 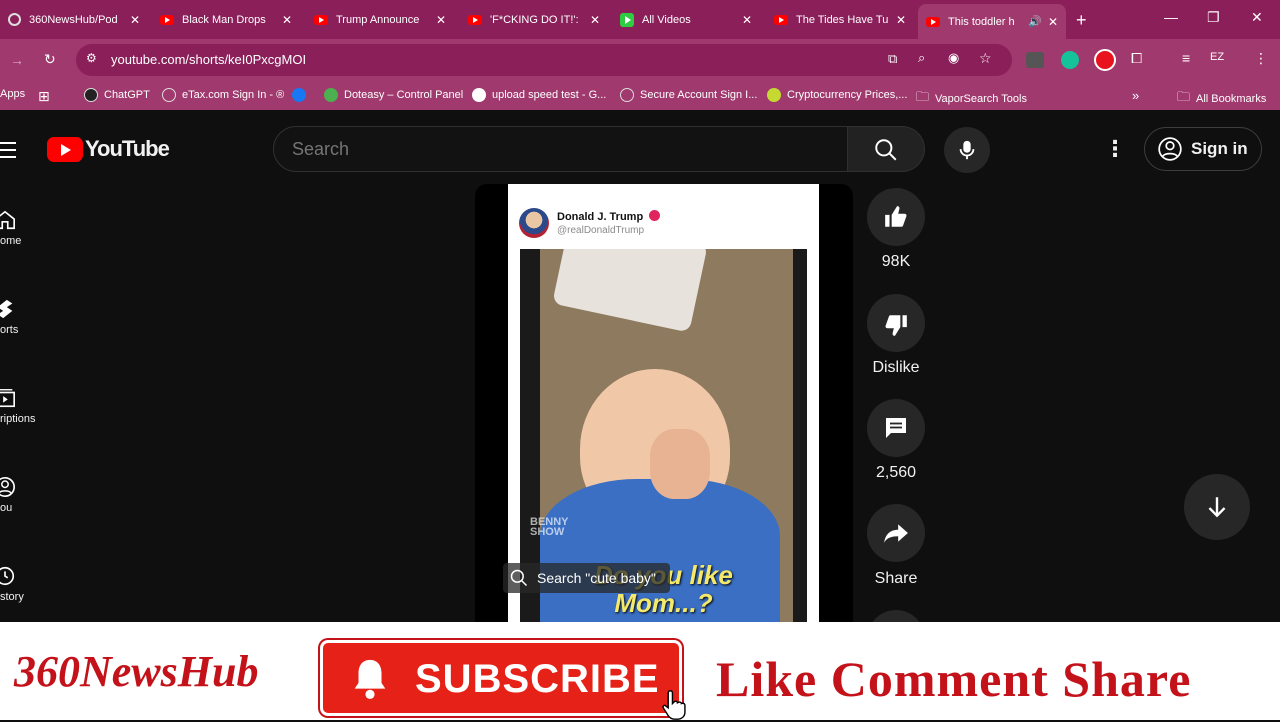 What do you see at coordinates (321, 19) in the screenshot?
I see `youtube-icon` at bounding box center [321, 19].